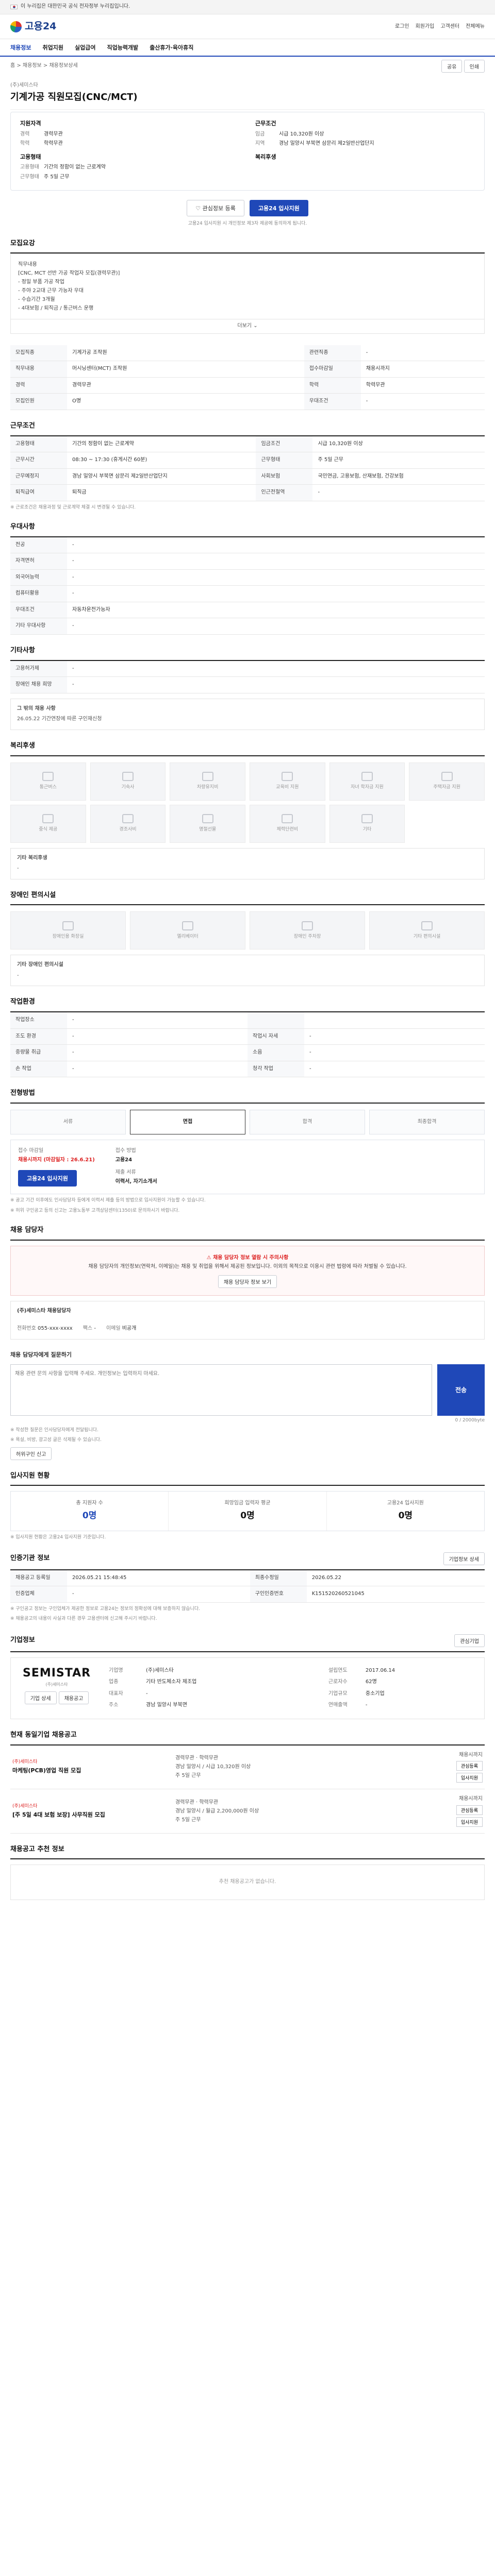  Describe the element at coordinates (260, 144) in the screenshot. I see `summary-key: 지역` at that location.